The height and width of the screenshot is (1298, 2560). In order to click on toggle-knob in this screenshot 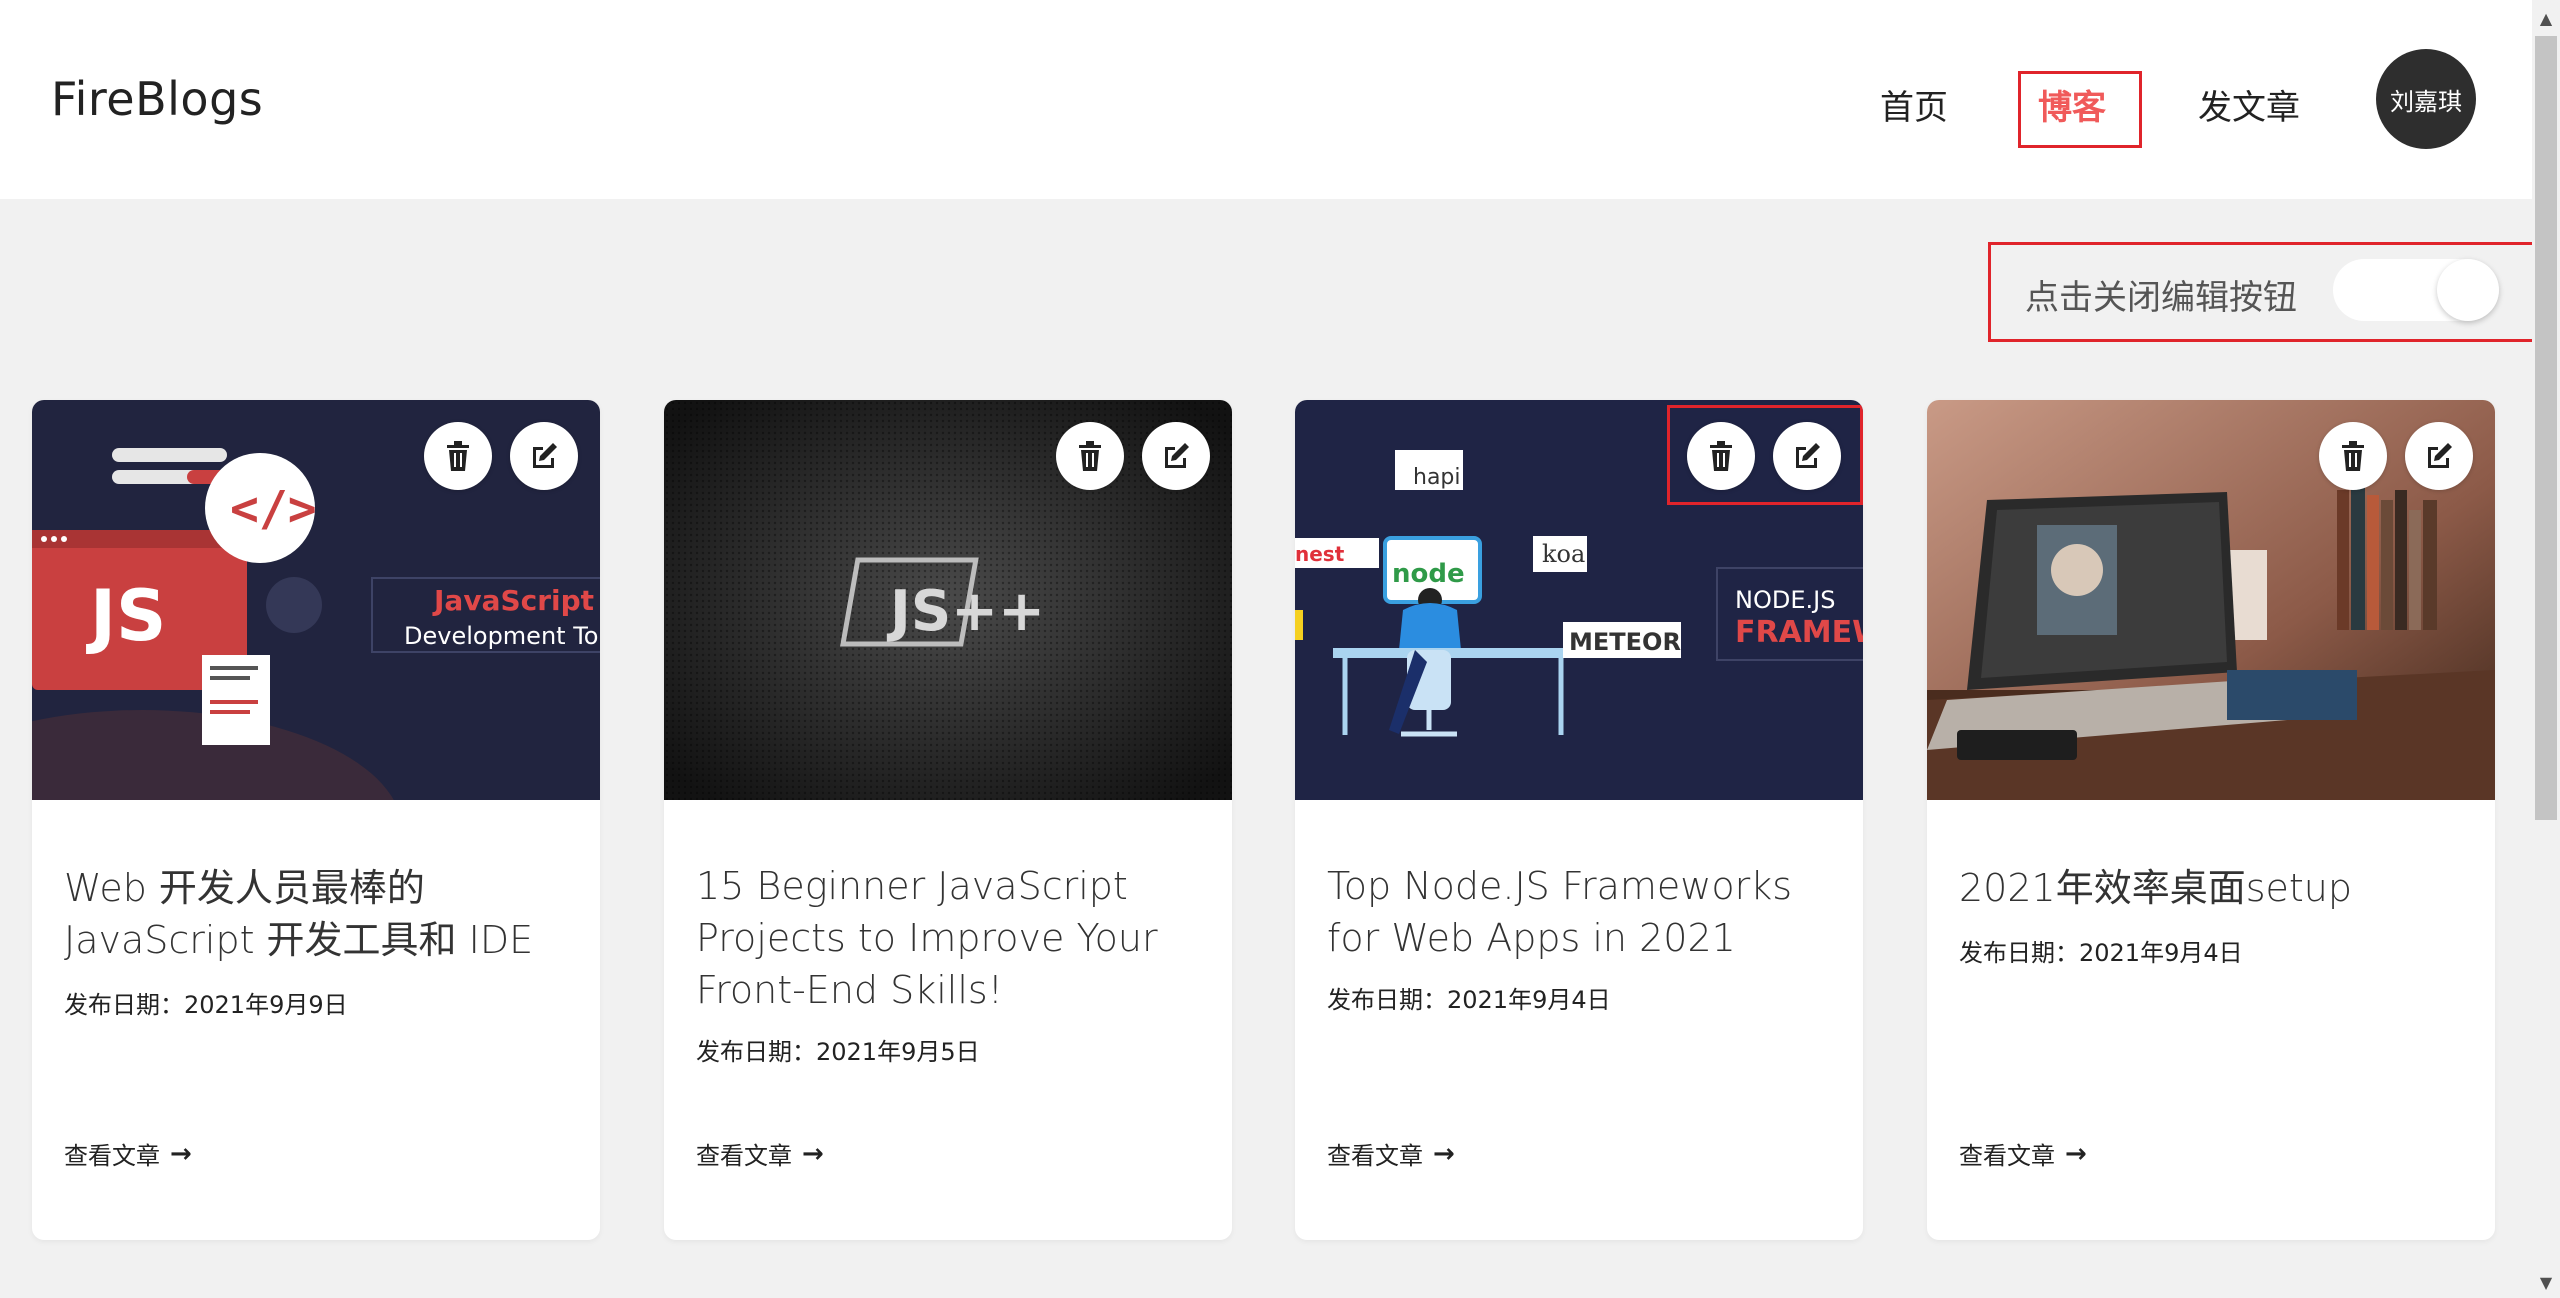, I will do `click(2468, 290)`.